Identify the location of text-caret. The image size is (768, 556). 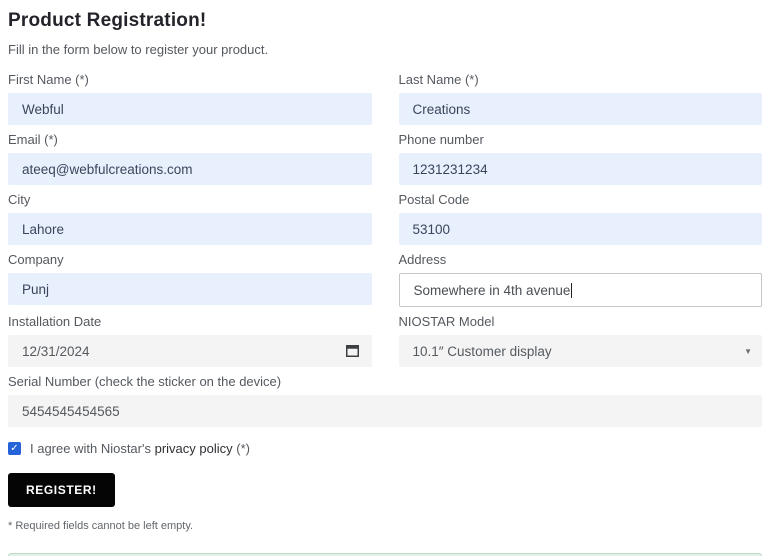
(572, 290).